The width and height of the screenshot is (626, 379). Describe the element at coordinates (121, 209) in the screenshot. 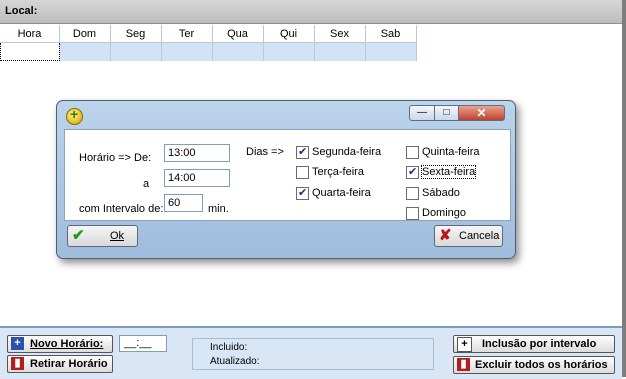

I see `intervalo-label: com Intervalo de:` at that location.